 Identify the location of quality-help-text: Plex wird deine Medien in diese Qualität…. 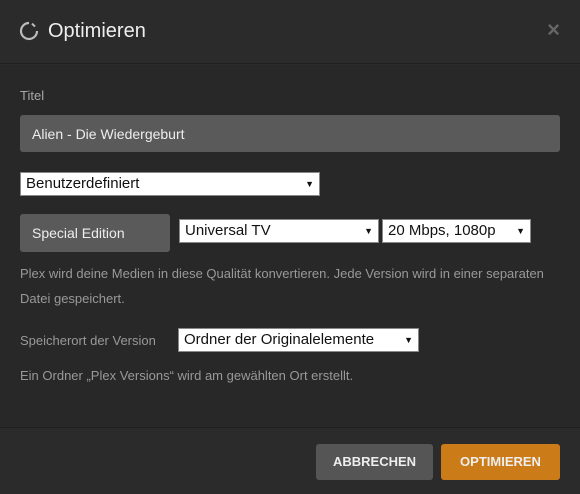
(282, 286).